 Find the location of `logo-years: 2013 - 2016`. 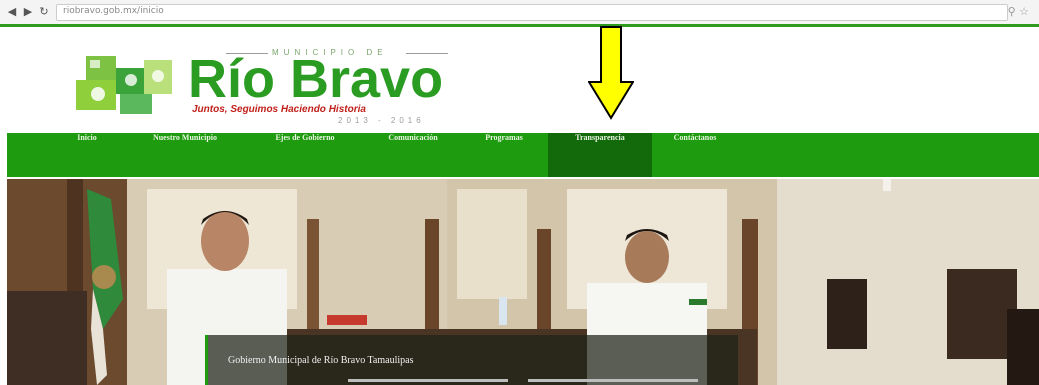

logo-years: 2013 - 2016 is located at coordinates (381, 120).